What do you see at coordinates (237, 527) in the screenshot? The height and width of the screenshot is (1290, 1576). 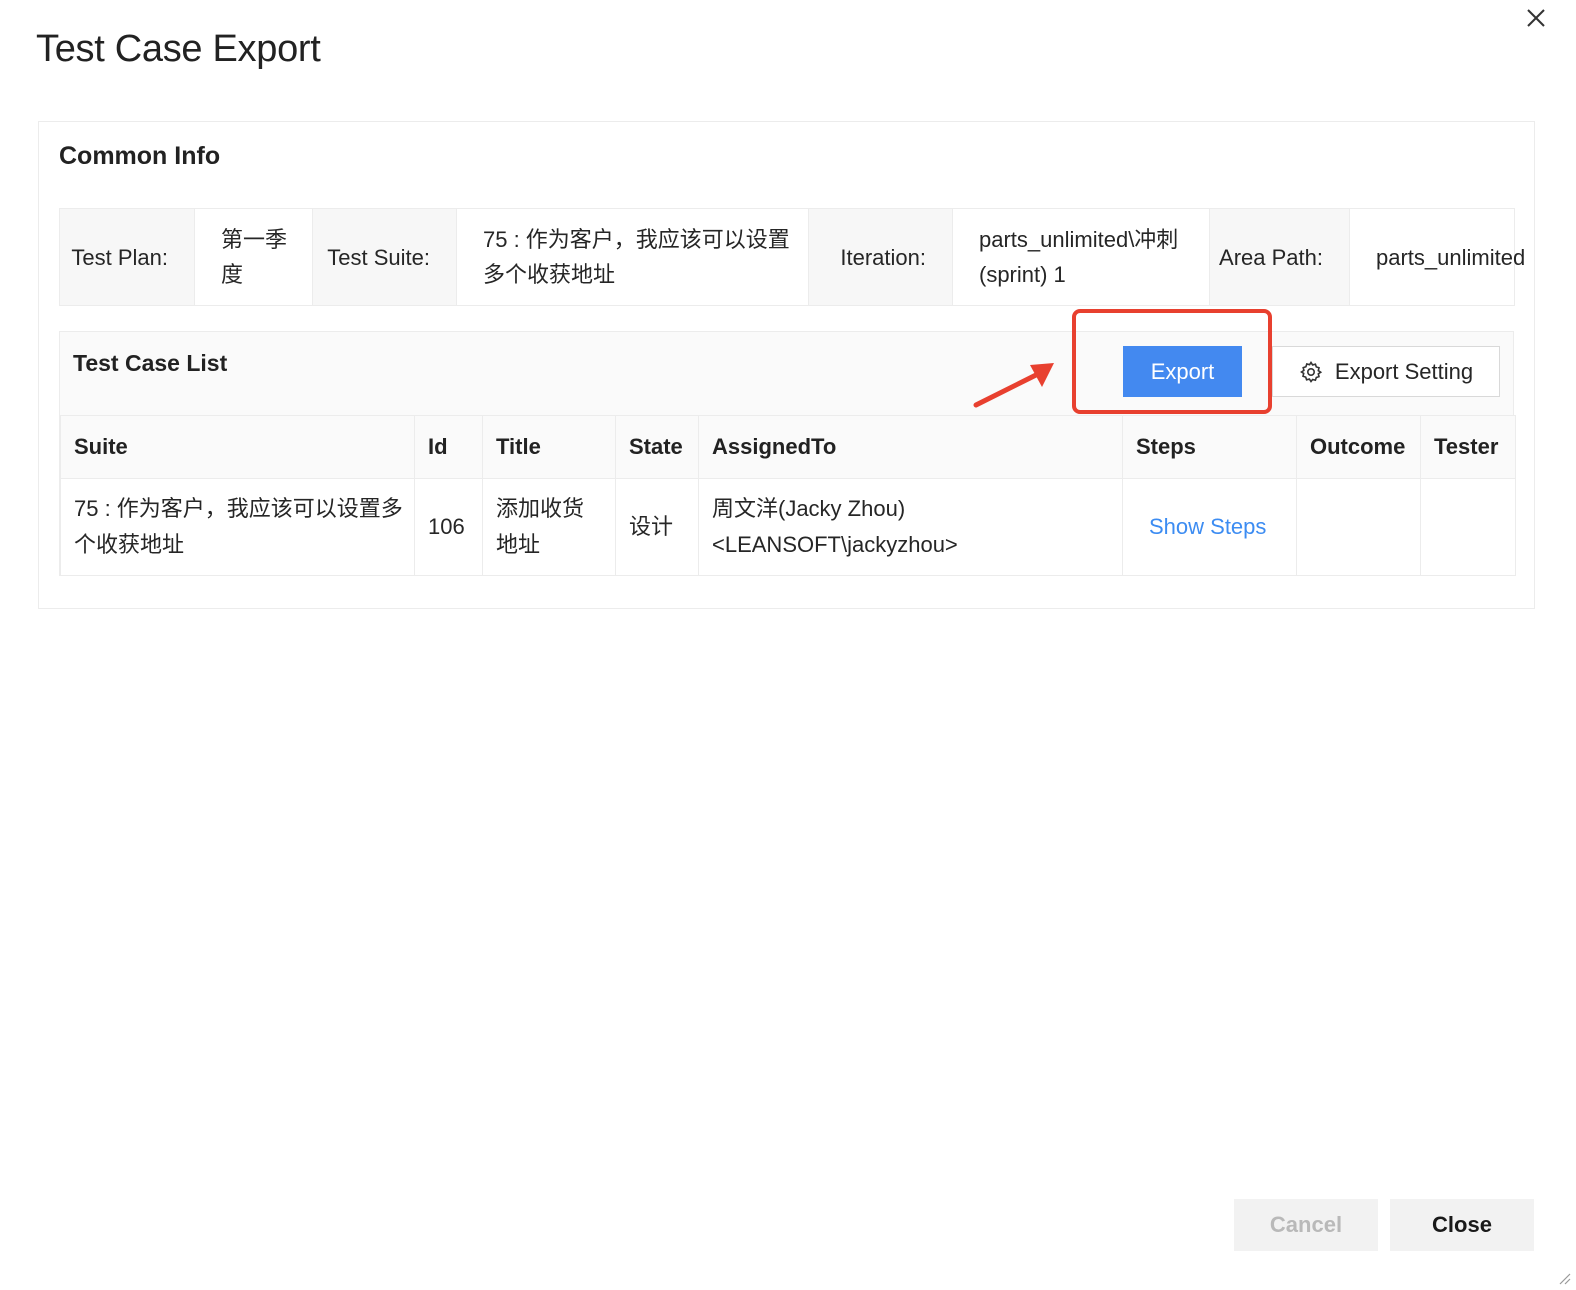 I see `cell-suite: 75 : 作为客户，我应该可以设置多个收获地址` at bounding box center [237, 527].